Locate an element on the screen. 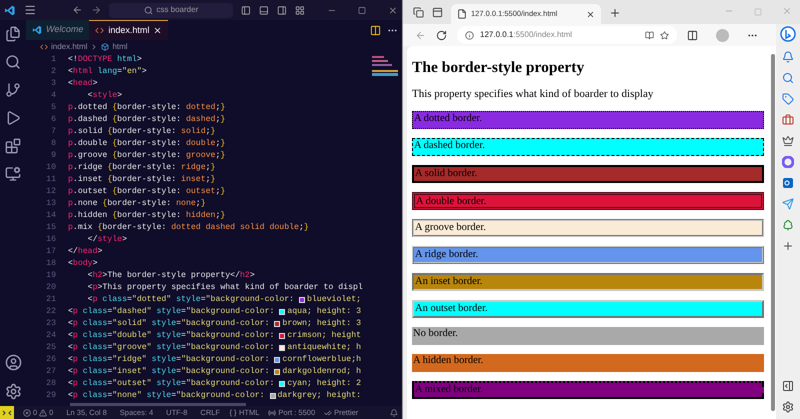  bordered-paragraph: A ridge border. is located at coordinates (588, 255).